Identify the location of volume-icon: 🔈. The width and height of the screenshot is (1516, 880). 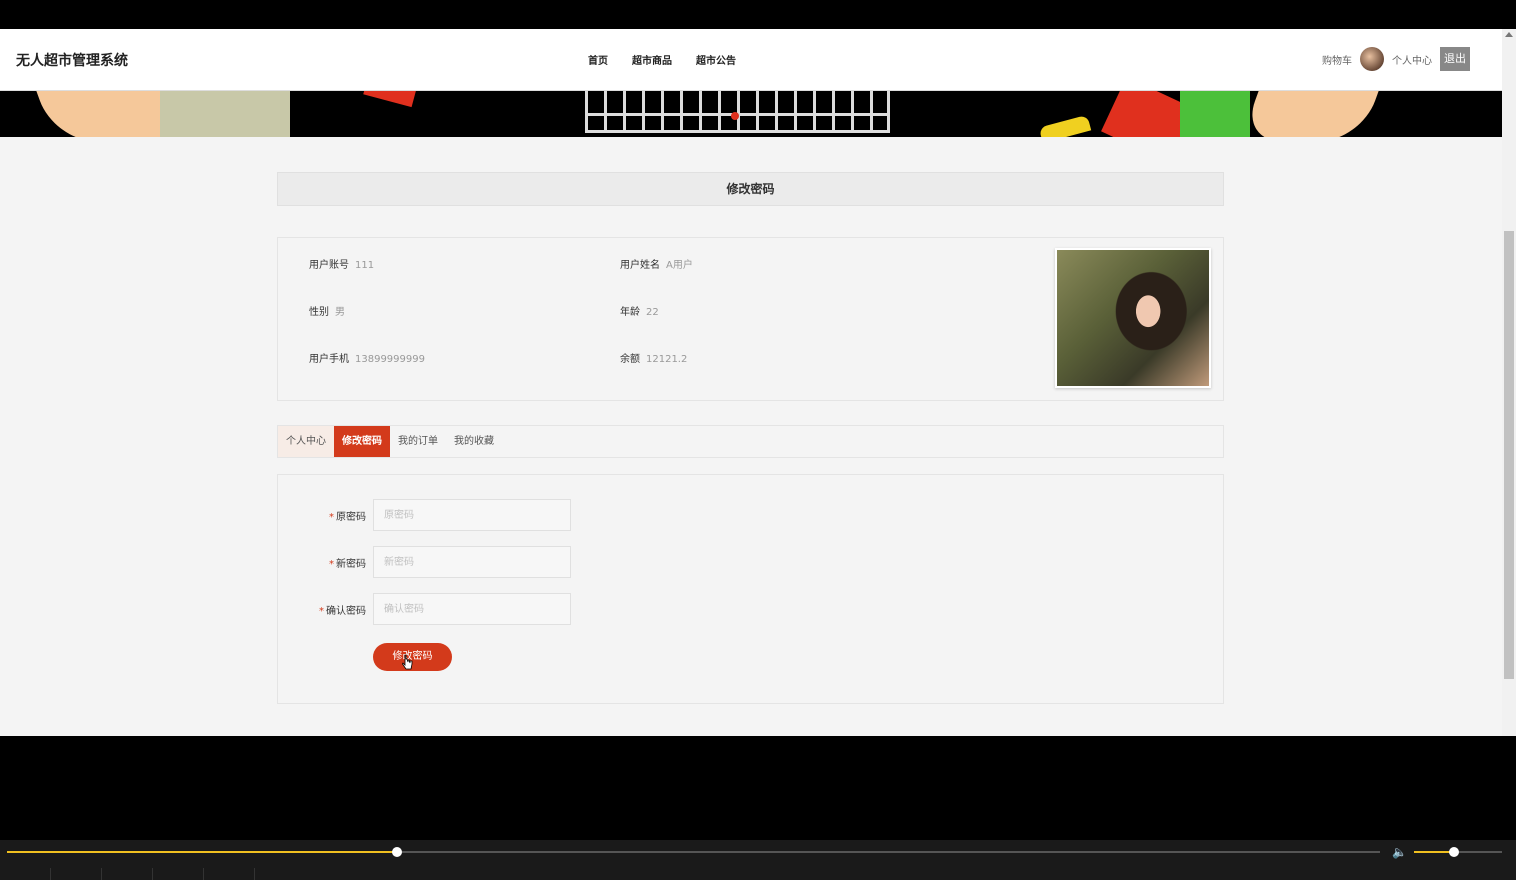
(1399, 852).